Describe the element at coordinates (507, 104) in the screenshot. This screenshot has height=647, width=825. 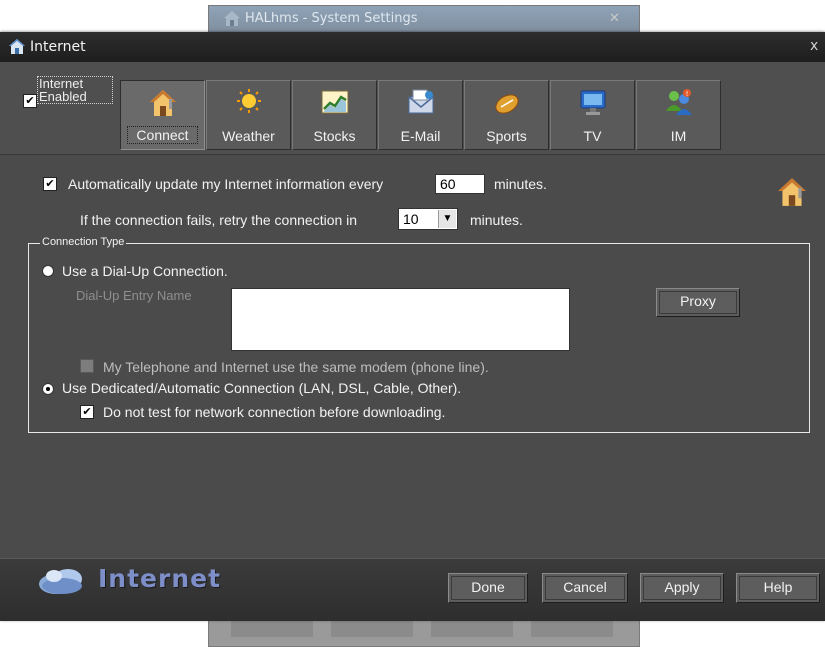
I see `football-icon` at that location.